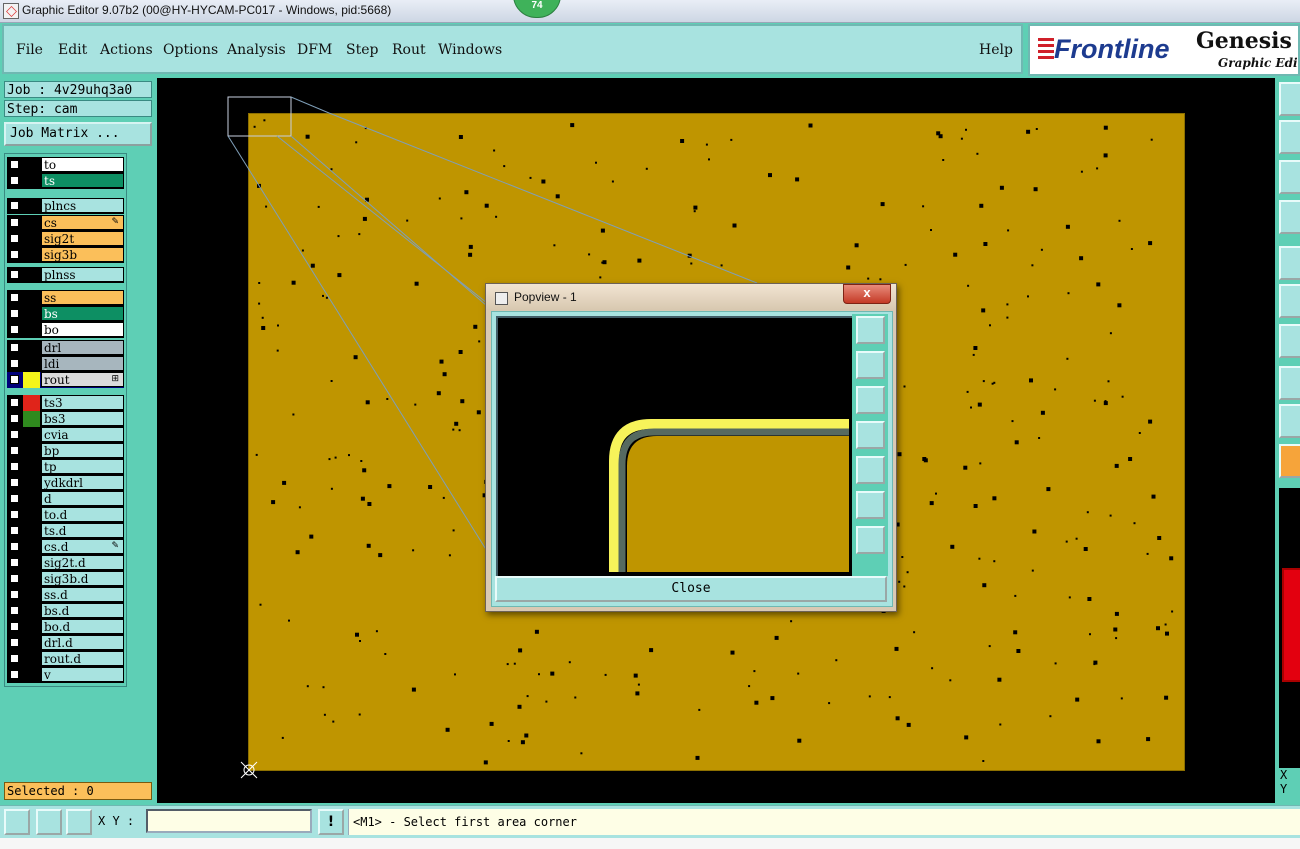 The image size is (1300, 849). What do you see at coordinates (996, 50) in the screenshot?
I see `menu-help: Help` at bounding box center [996, 50].